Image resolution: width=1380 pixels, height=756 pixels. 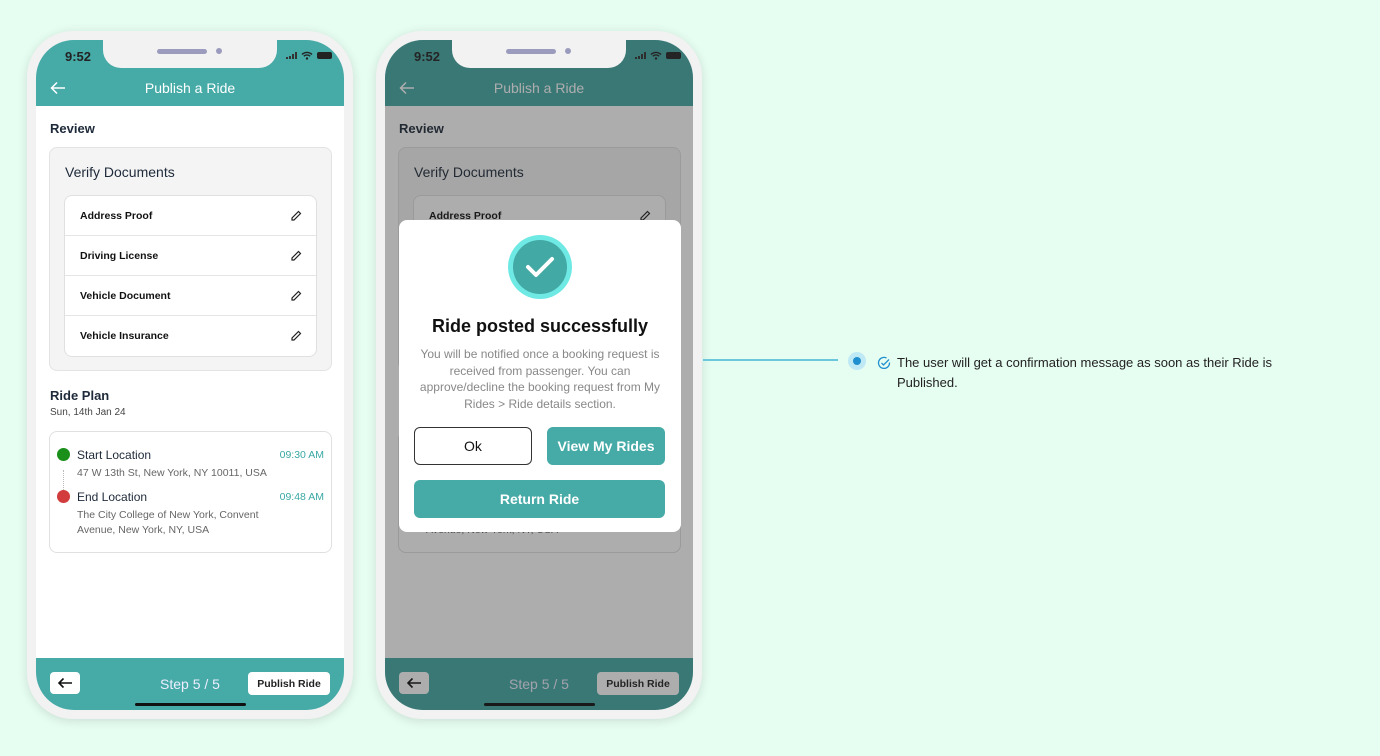 What do you see at coordinates (770, 360) in the screenshot?
I see `annotation-connector-line` at bounding box center [770, 360].